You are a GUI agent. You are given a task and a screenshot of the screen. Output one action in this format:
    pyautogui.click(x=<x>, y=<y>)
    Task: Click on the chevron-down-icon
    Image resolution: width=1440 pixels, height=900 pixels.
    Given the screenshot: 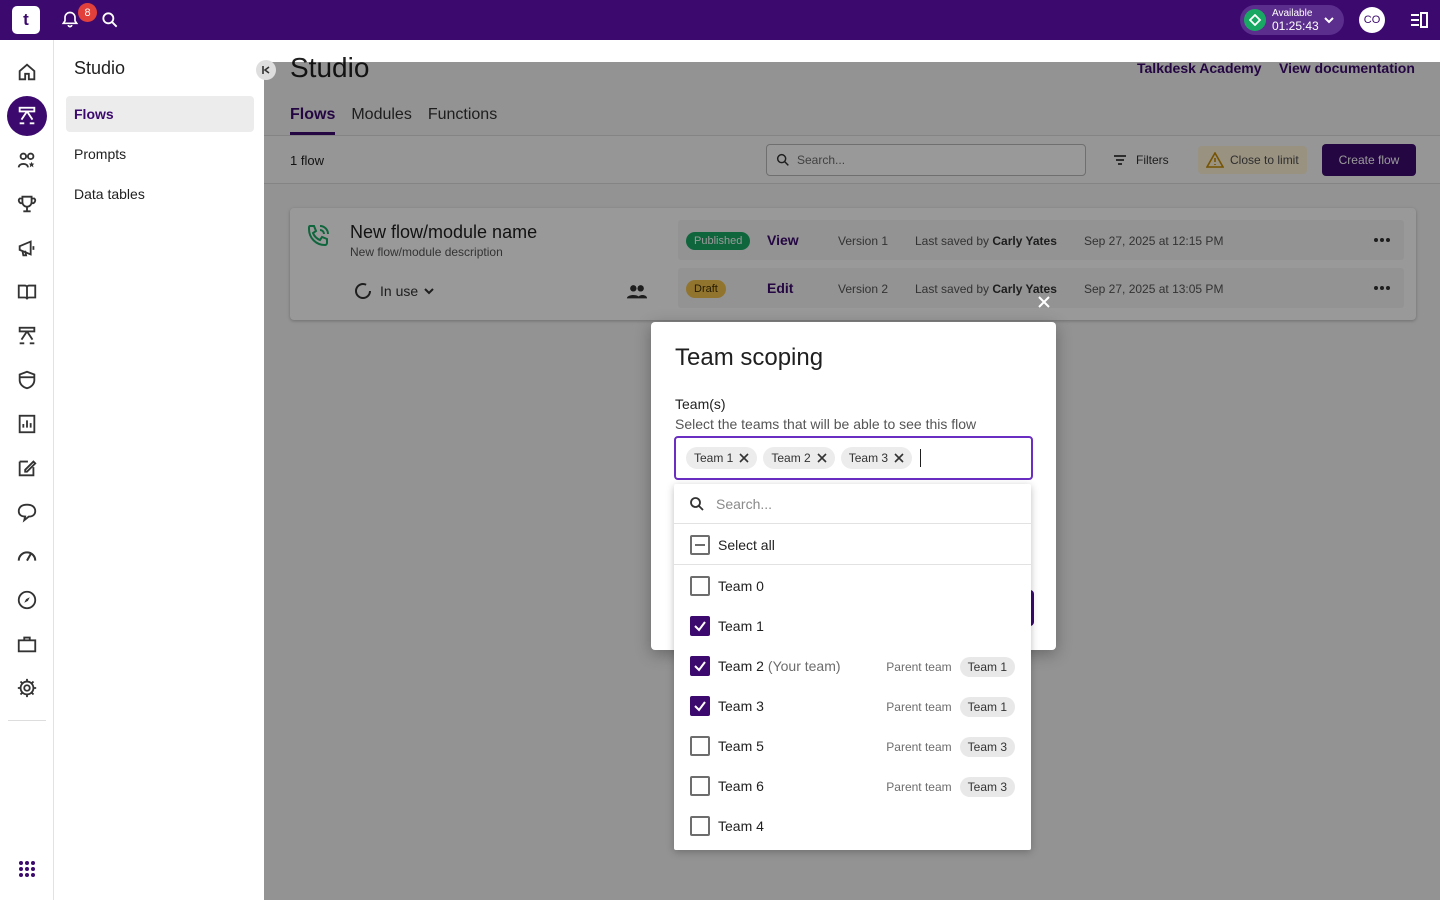 What is the action you would take?
    pyautogui.click(x=1329, y=22)
    